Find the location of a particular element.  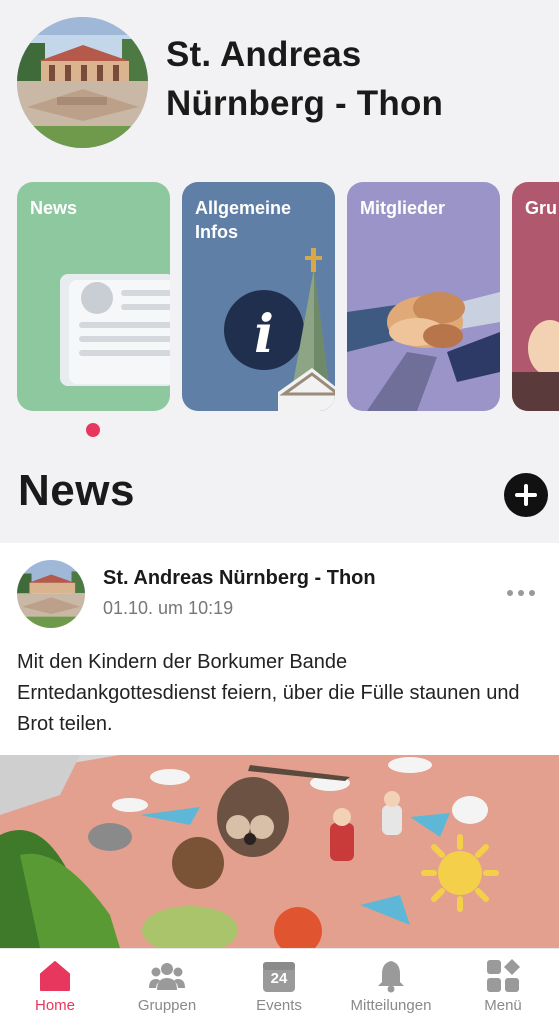

title-line-2: Nürnberg - Thon is located at coordinates (305, 103).